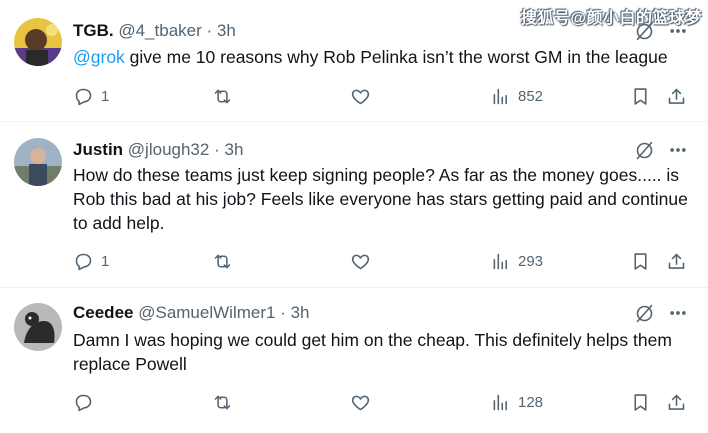 This screenshot has width=708, height=433. I want to click on reply-button, so click(87, 402).